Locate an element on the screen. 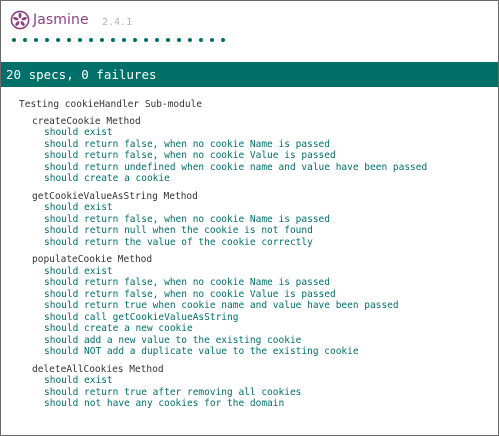 The height and width of the screenshot is (436, 499). suite-title-link: createCookie Method is located at coordinates (265, 122).